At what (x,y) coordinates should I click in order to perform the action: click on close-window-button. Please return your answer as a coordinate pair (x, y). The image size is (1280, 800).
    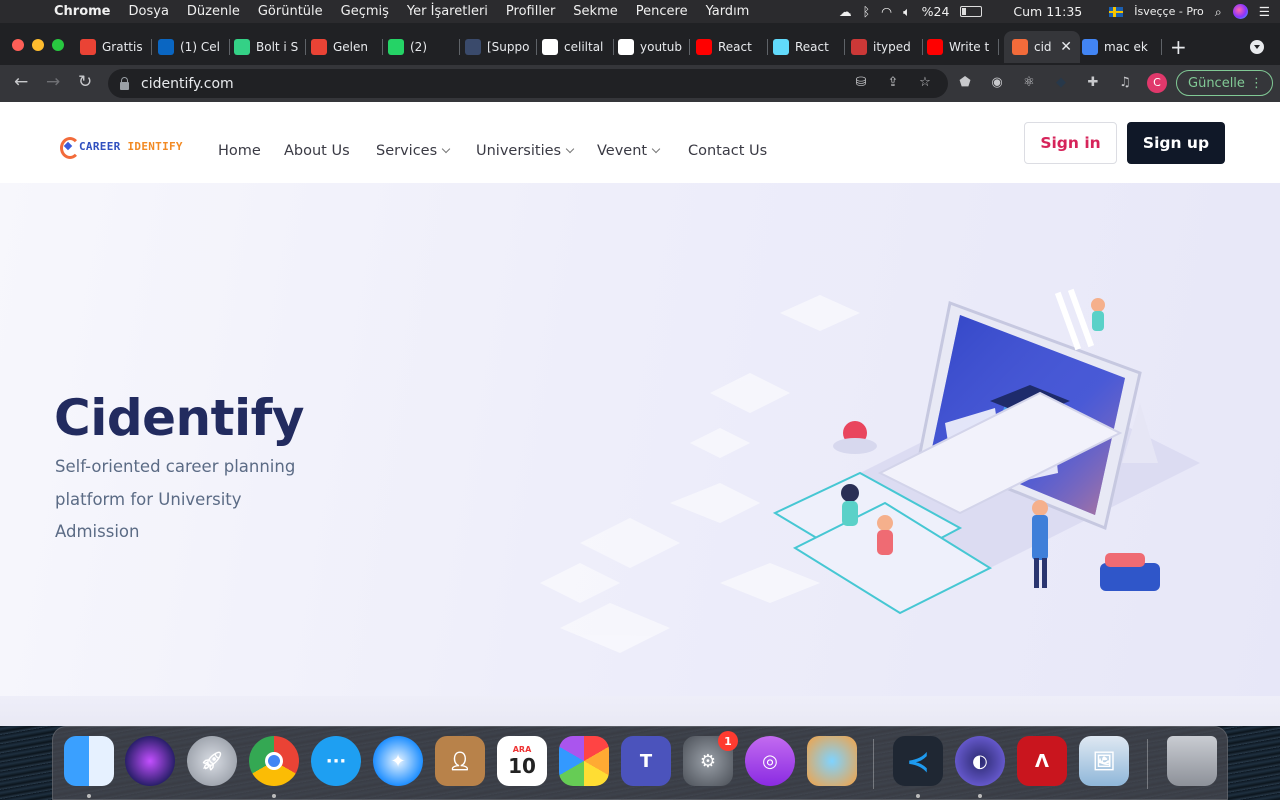
    Looking at the image, I should click on (18, 45).